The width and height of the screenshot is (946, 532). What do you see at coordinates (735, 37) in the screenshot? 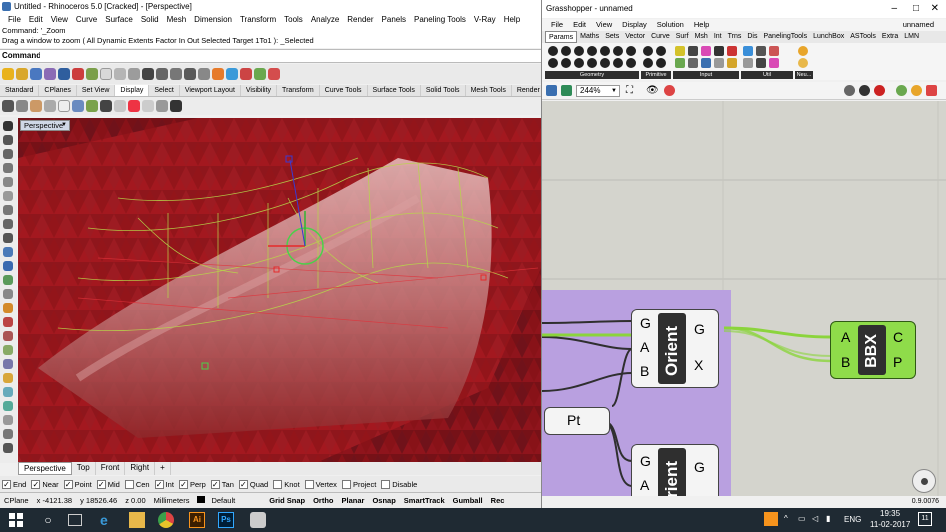
I see `gh-tab-trns: Trns` at bounding box center [735, 37].